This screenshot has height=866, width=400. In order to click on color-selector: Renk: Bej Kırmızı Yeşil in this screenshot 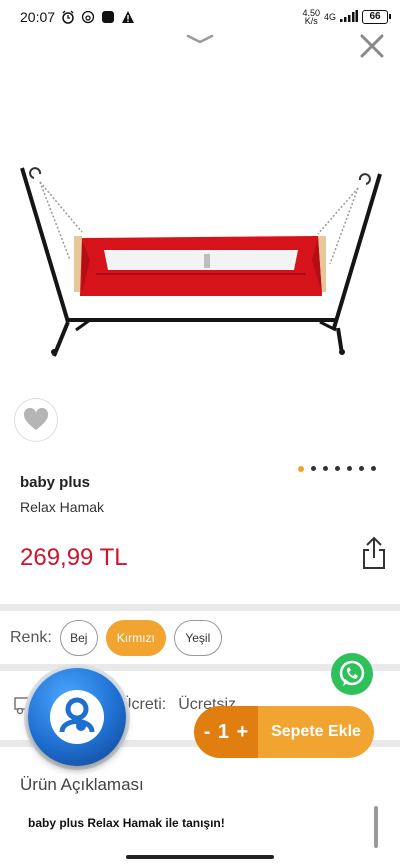, I will do `click(116, 638)`.